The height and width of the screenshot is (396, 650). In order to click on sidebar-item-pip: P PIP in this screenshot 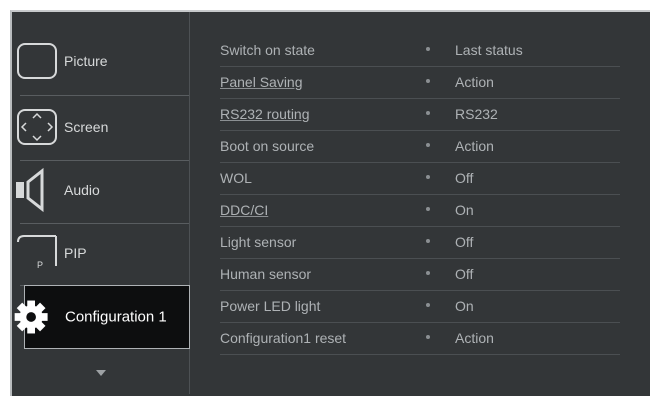, I will do `click(100, 253)`.